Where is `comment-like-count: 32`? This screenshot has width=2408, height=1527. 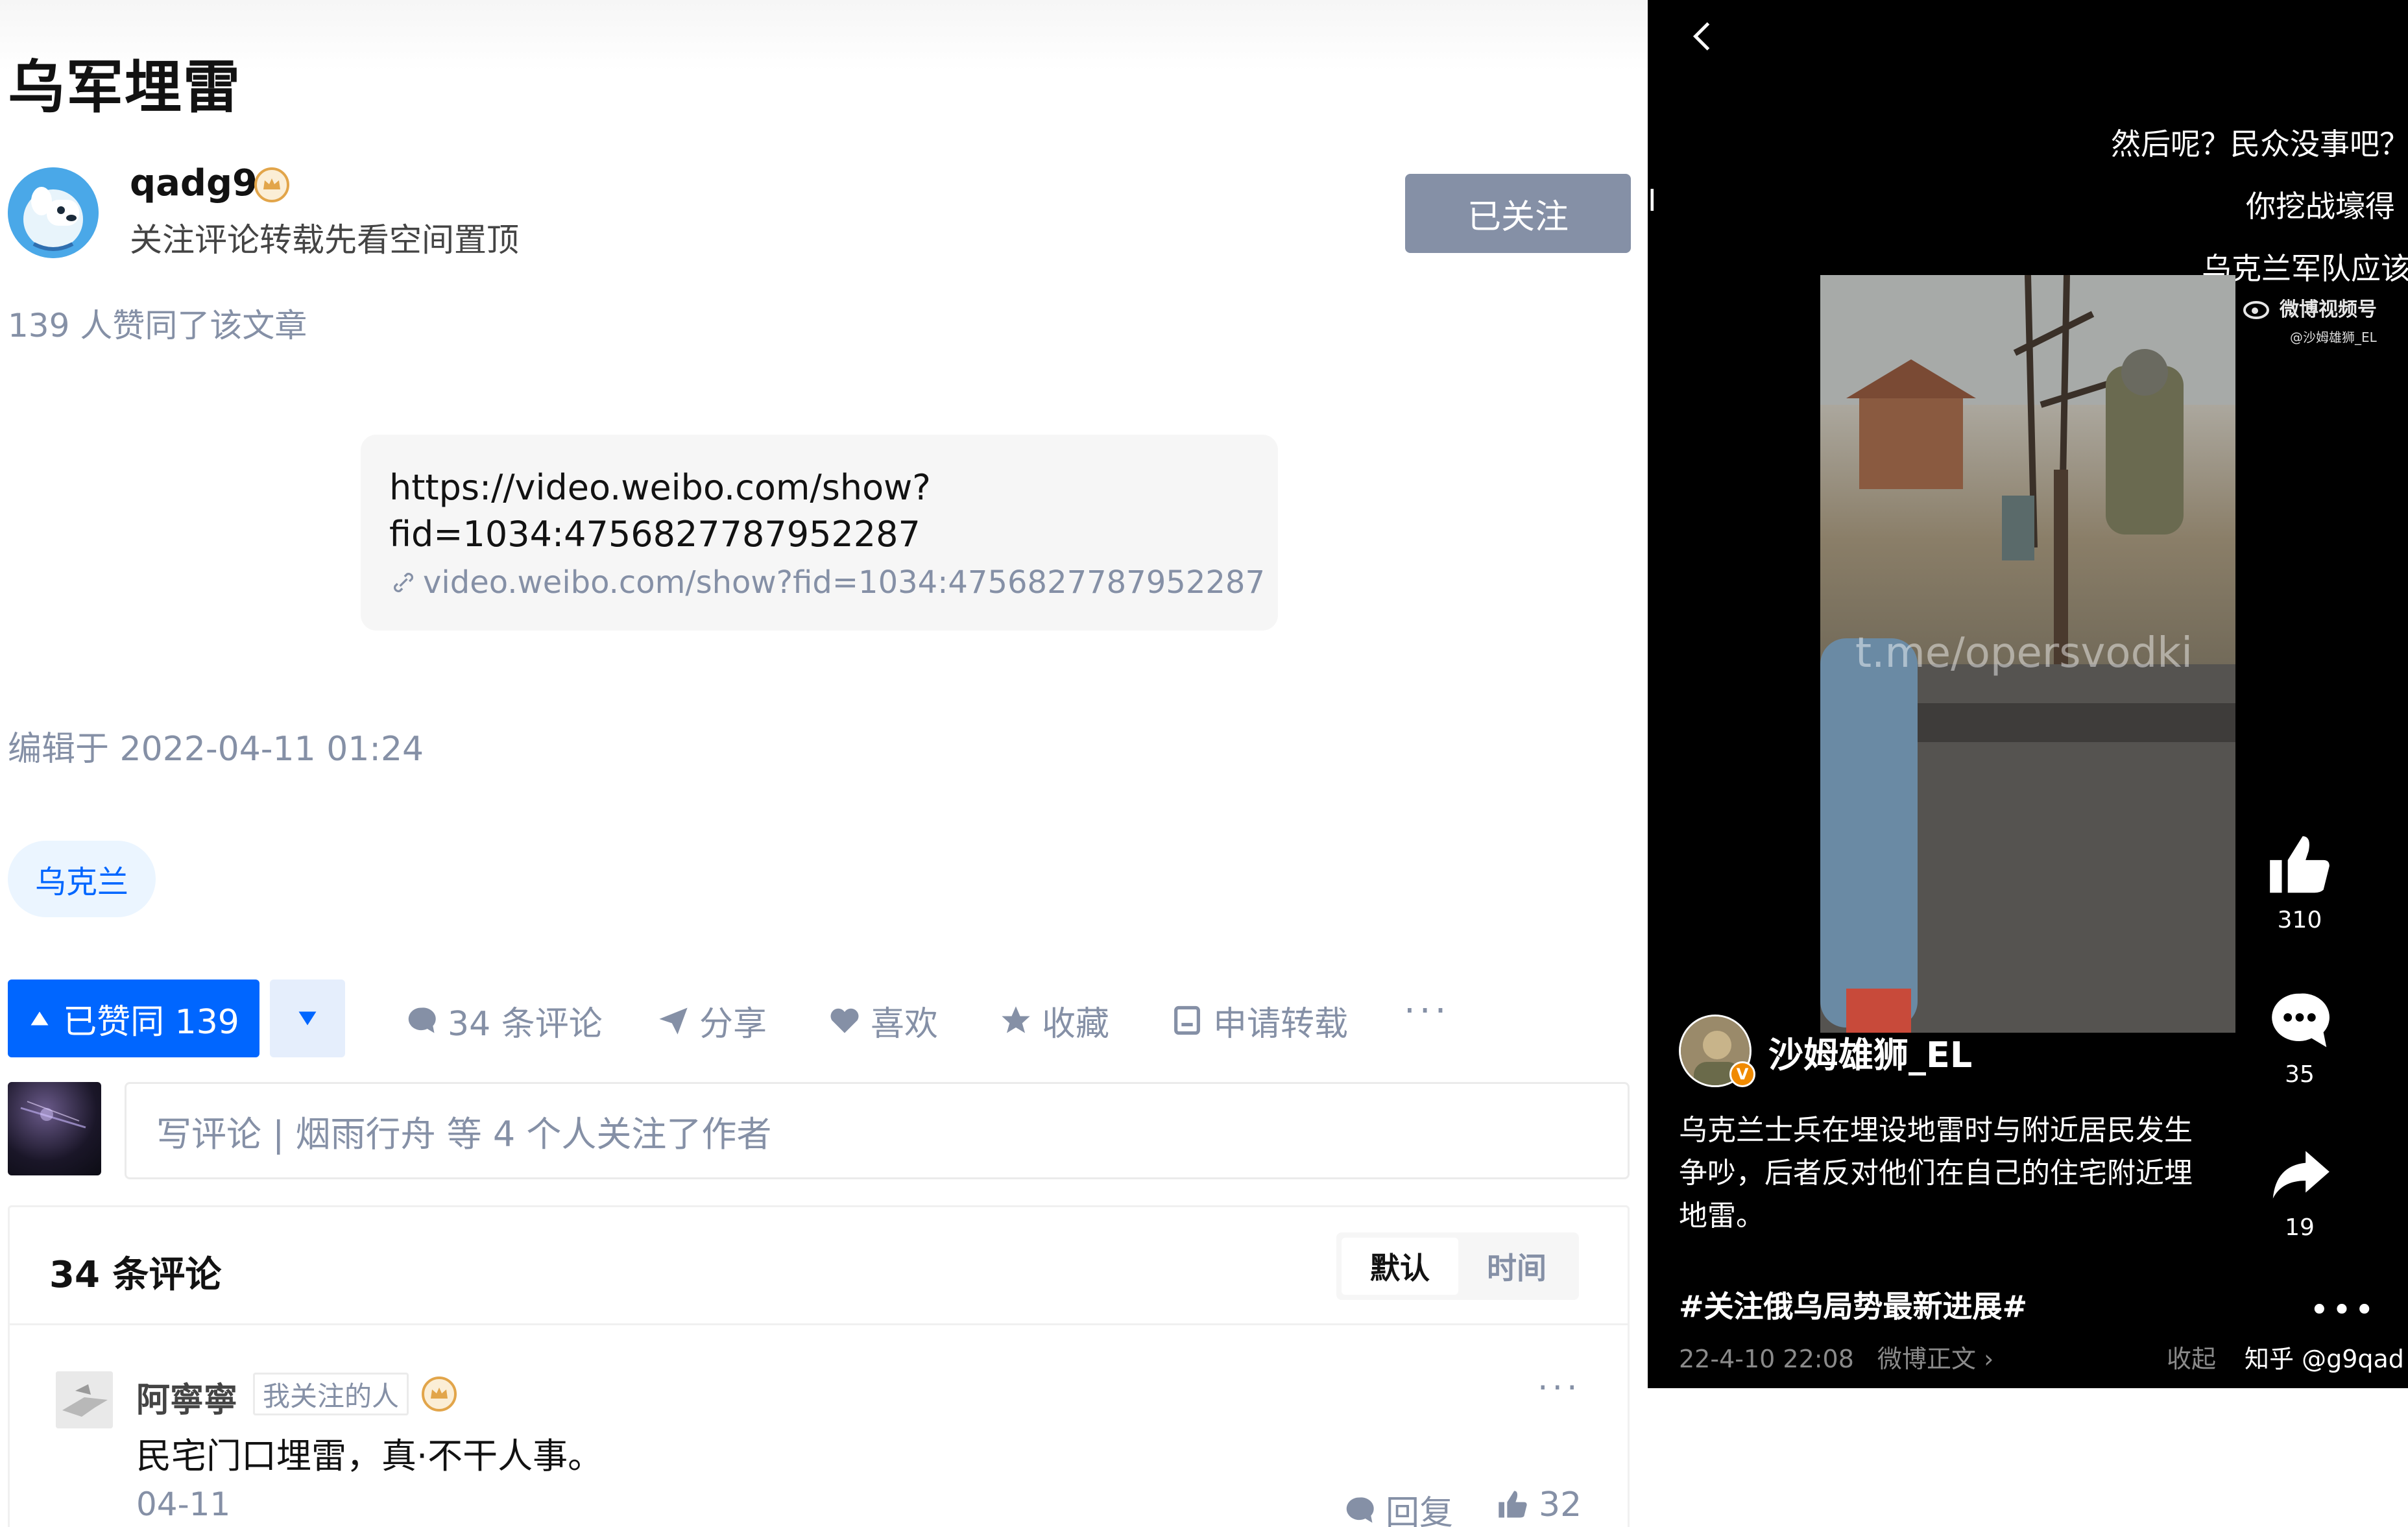 comment-like-count: 32 is located at coordinates (1560, 1504).